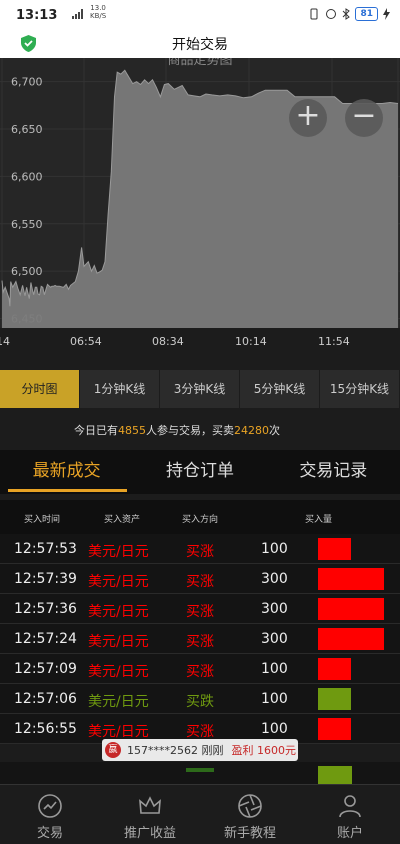  I want to click on tab-timeshare: 分时图, so click(40, 389).